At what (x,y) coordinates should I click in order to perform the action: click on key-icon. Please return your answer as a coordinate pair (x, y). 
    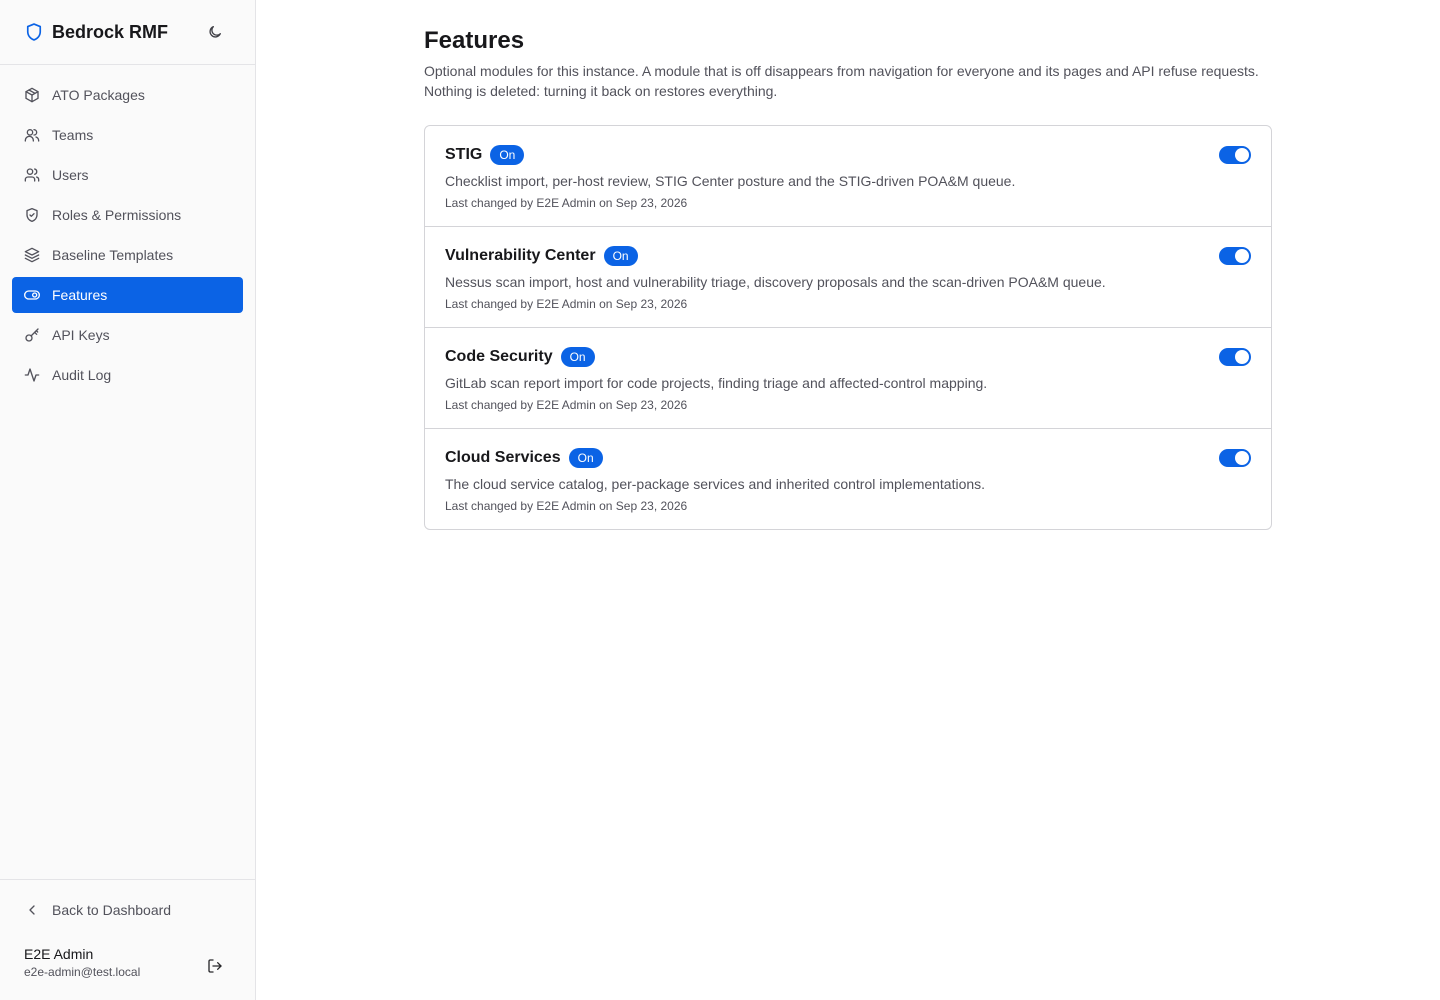
    Looking at the image, I should click on (32, 335).